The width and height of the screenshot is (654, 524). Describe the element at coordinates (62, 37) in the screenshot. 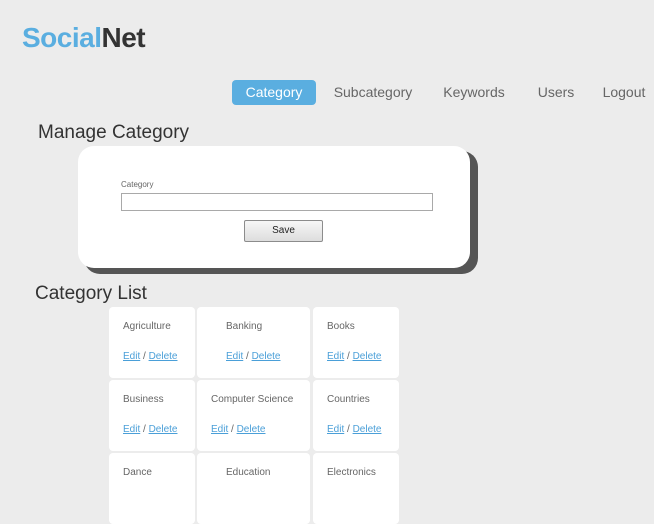

I see `logo-part-social: Social` at that location.